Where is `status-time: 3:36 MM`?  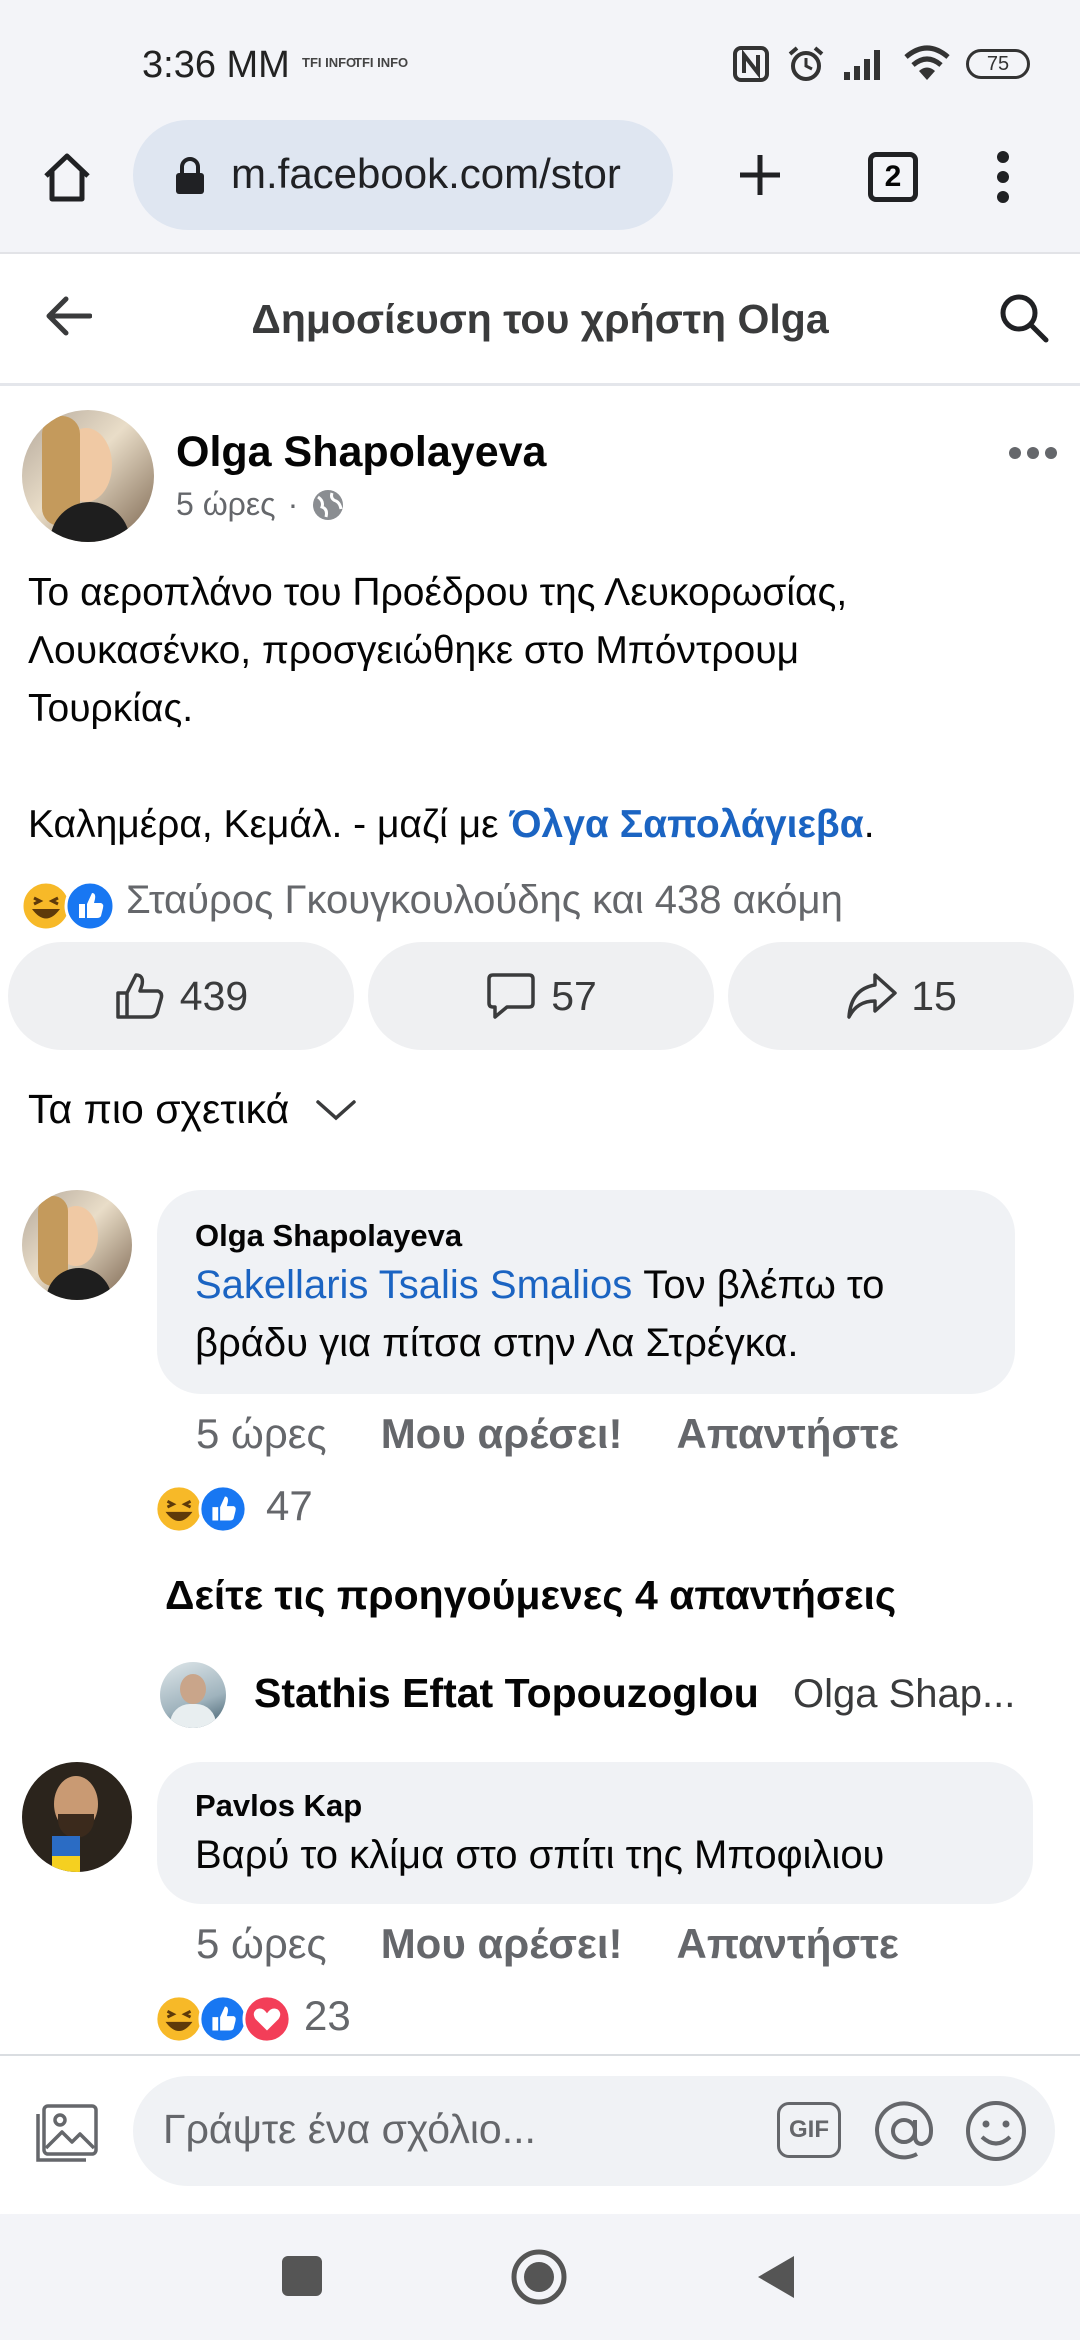 status-time: 3:36 MM is located at coordinates (216, 65).